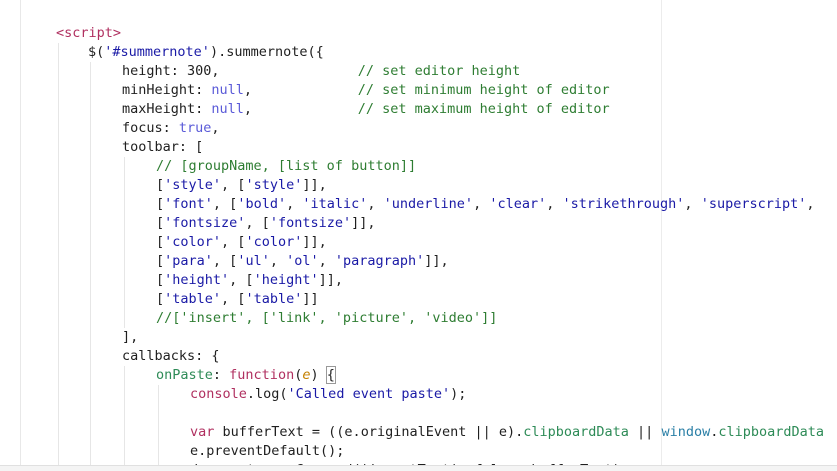 Image resolution: width=837 pixels, height=471 pixels. Describe the element at coordinates (335, 204) in the screenshot. I see `code-token-str: 'italic'` at that location.